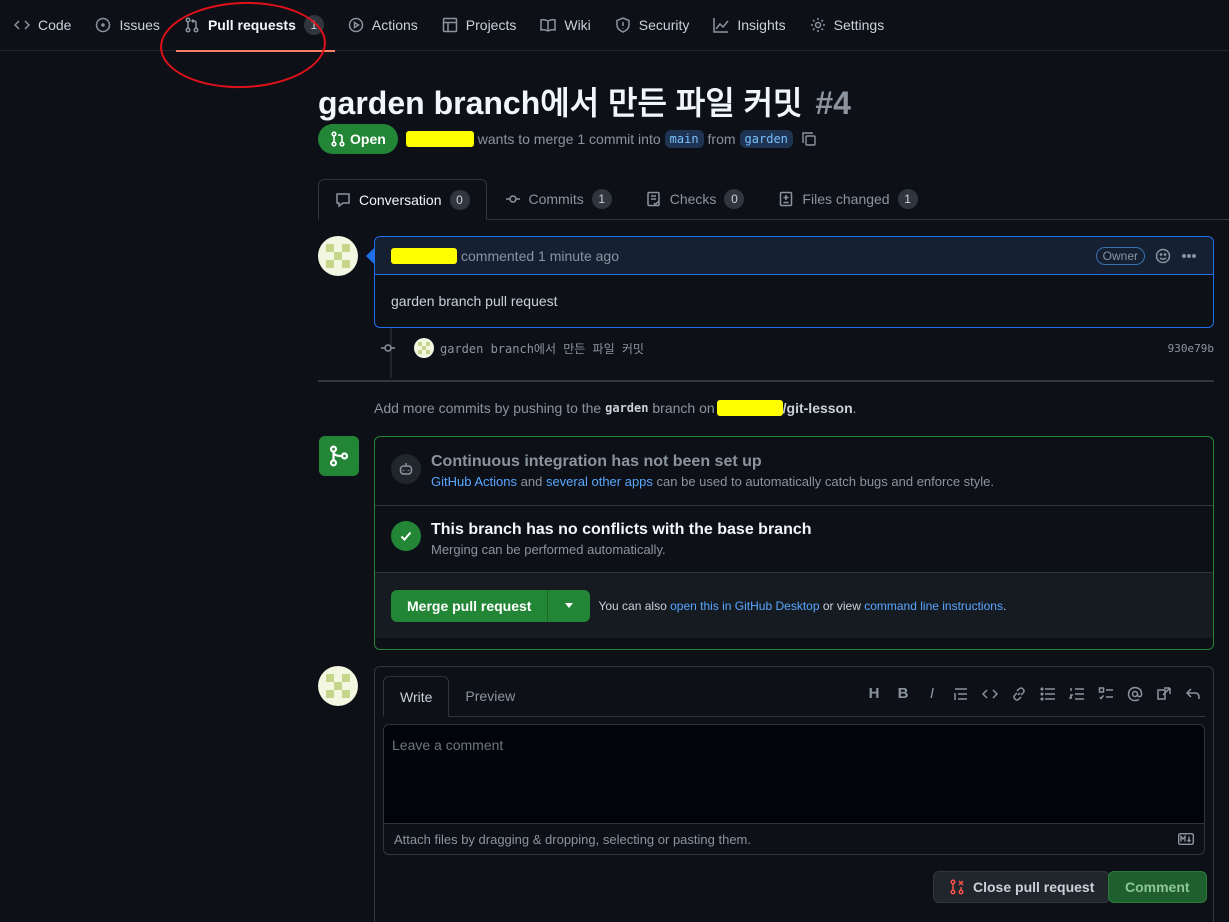 This screenshot has height=922, width=1229. I want to click on nav-pull-requests: Pull requests 1, so click(255, 26).